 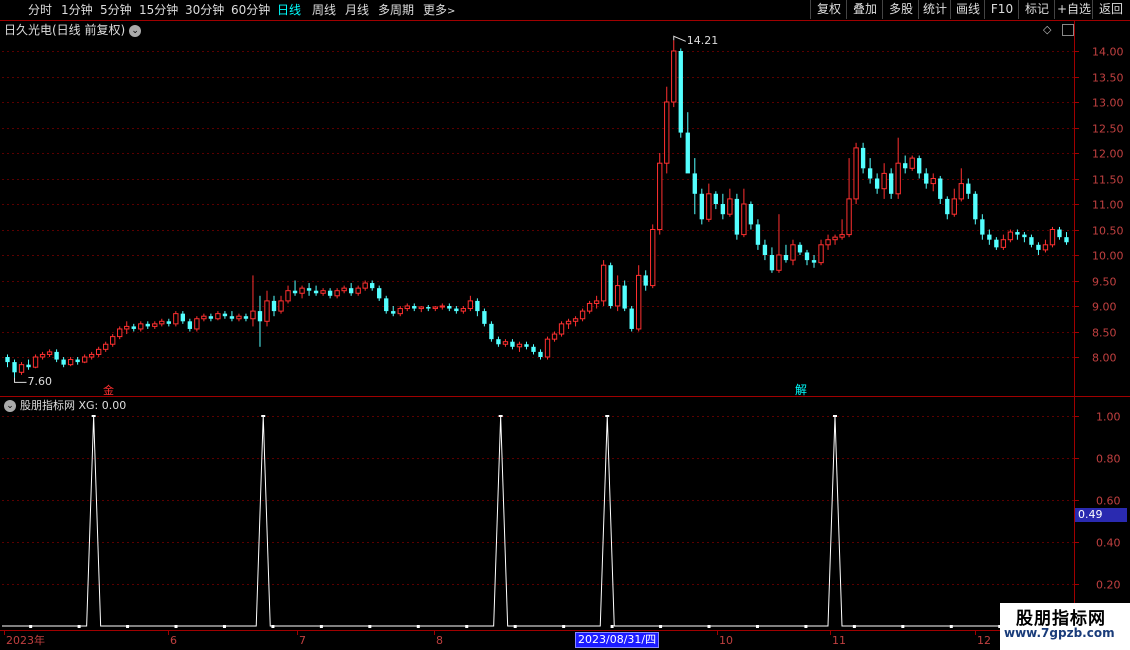 What do you see at coordinates (40, 382) in the screenshot?
I see `low-price-label: 7.60` at bounding box center [40, 382].